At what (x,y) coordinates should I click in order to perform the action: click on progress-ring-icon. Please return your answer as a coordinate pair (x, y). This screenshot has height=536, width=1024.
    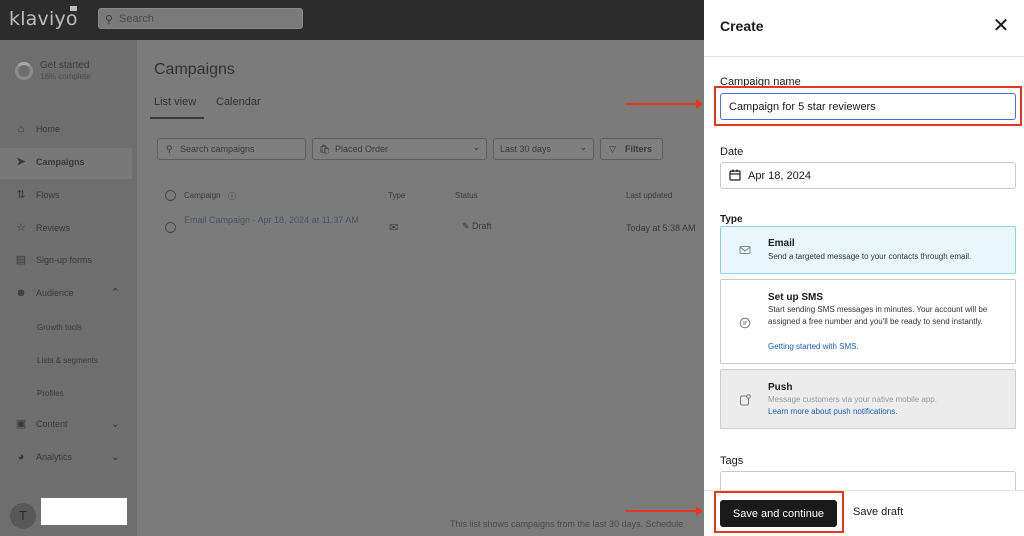
    Looking at the image, I should click on (24, 71).